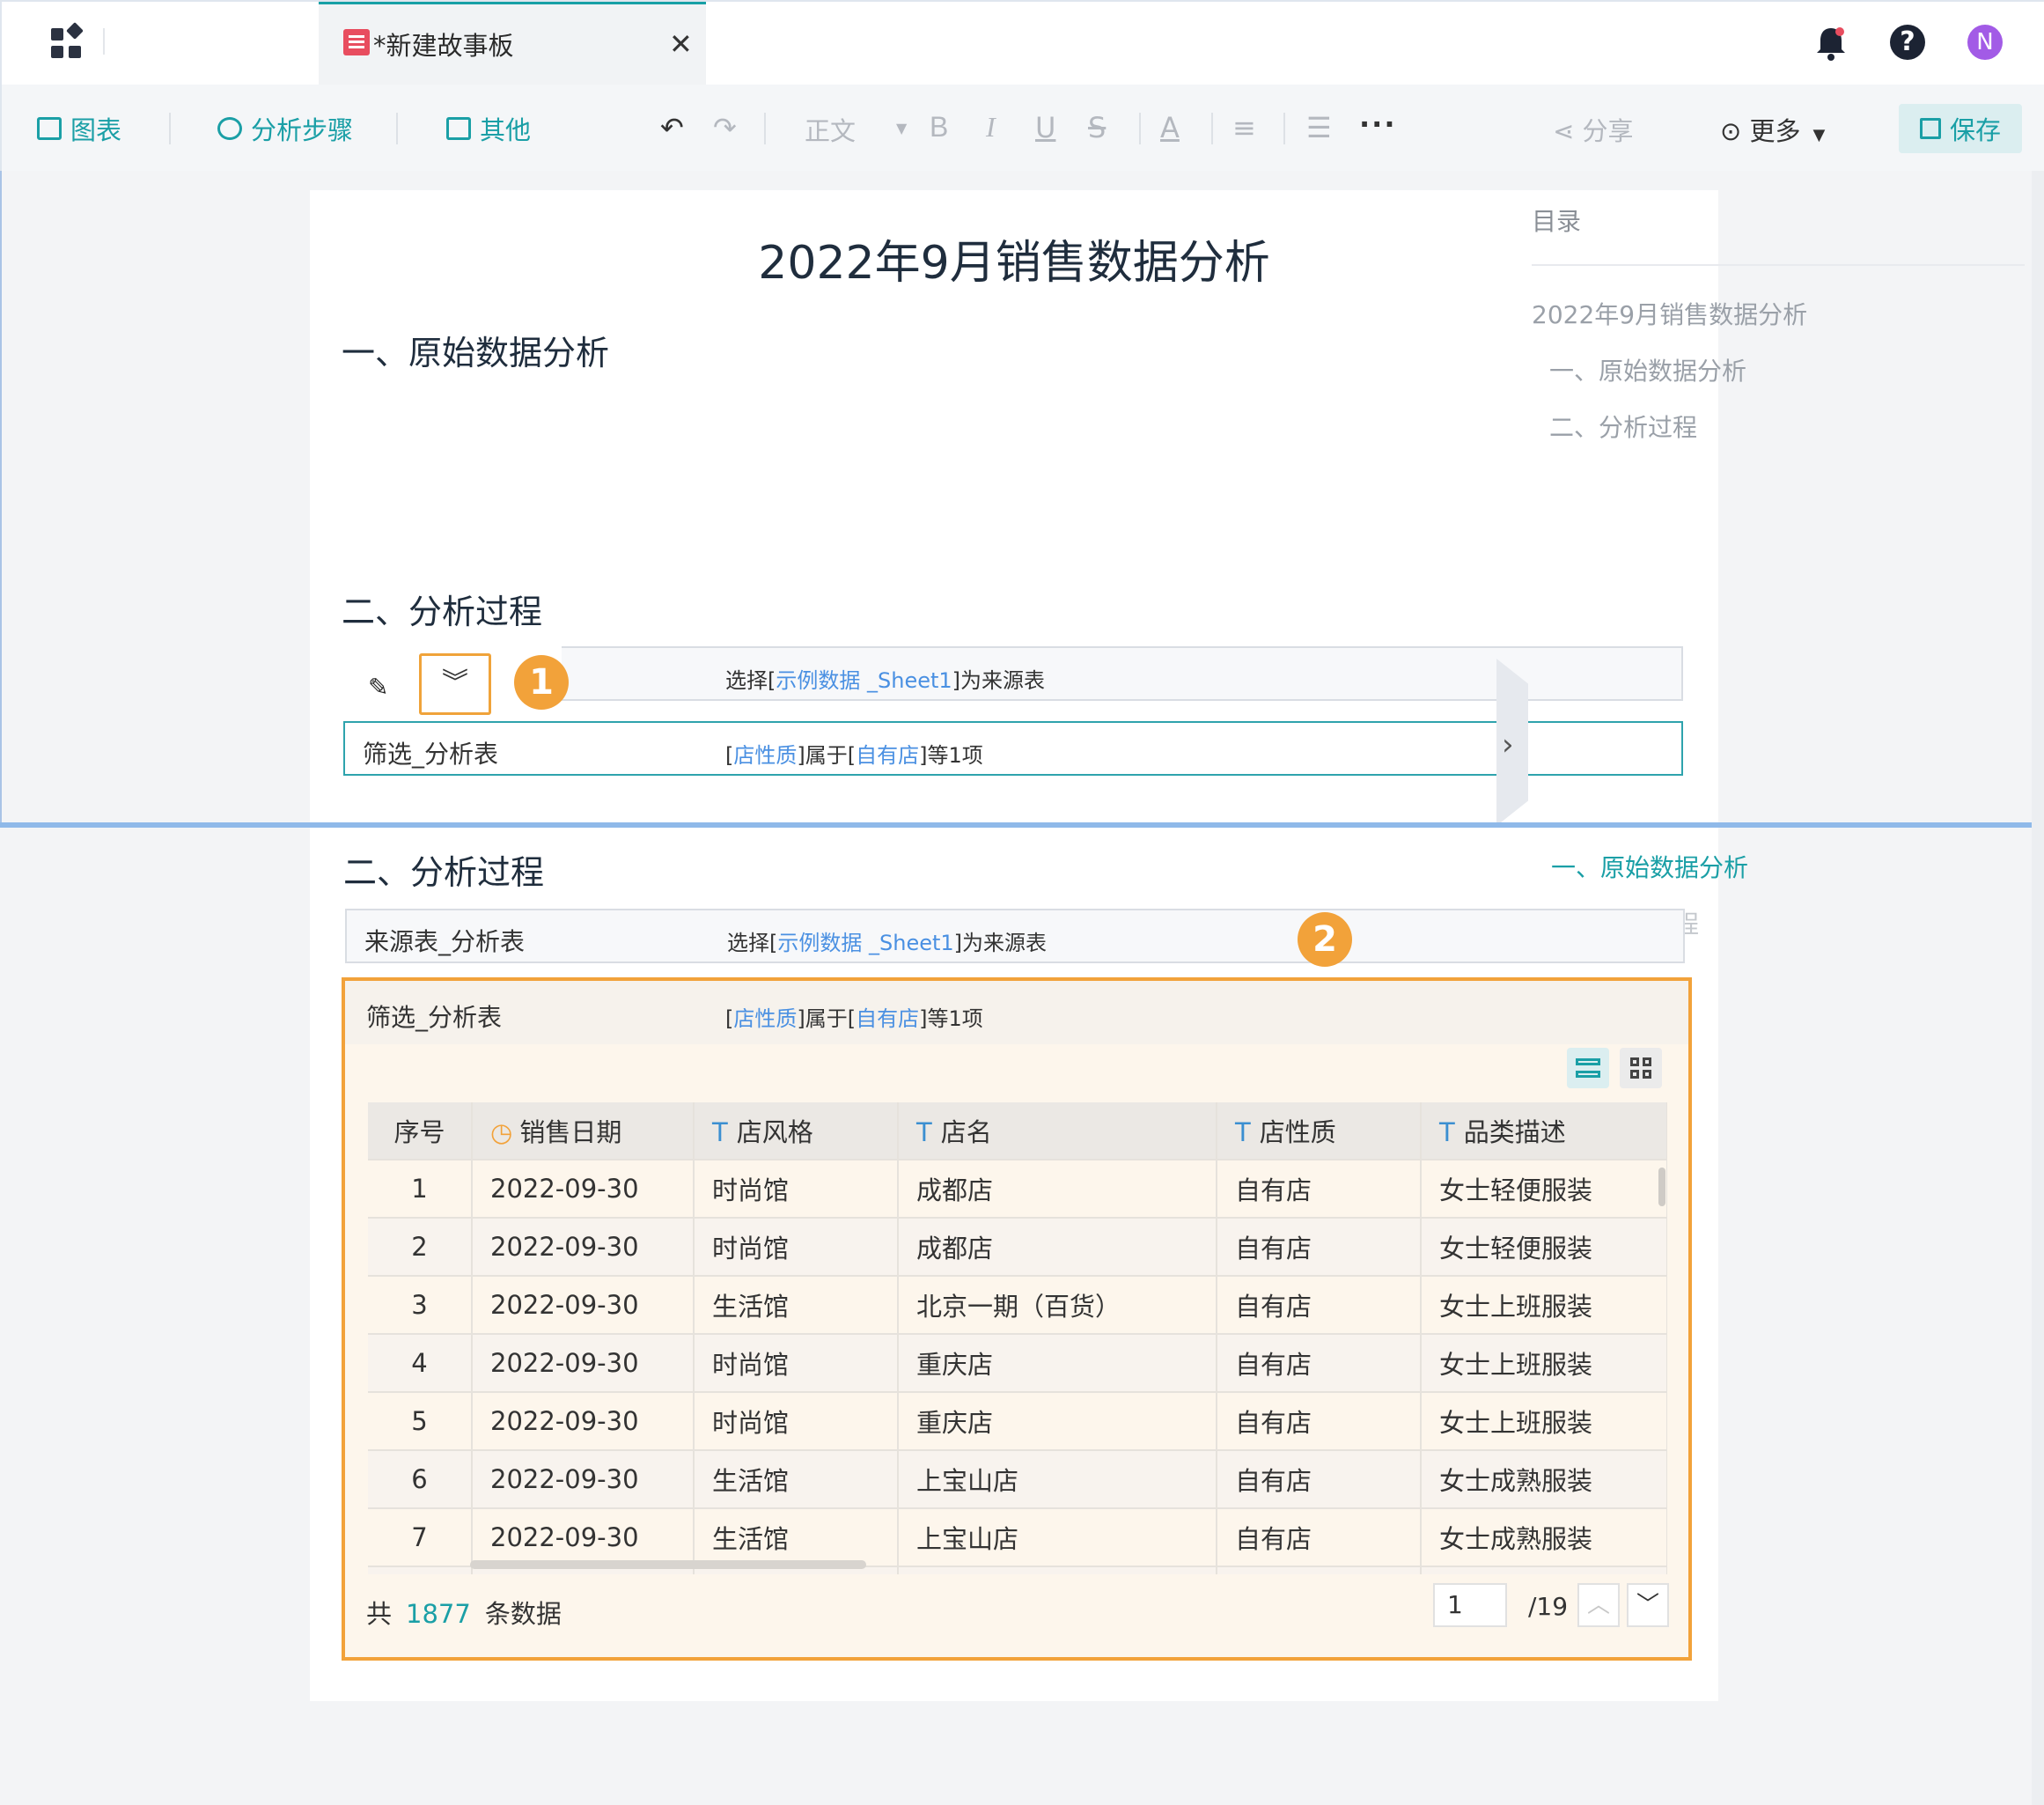 This screenshot has height=1805, width=2044. Describe the element at coordinates (445, 941) in the screenshot. I see `step-source-name: 来源表_分析表` at that location.